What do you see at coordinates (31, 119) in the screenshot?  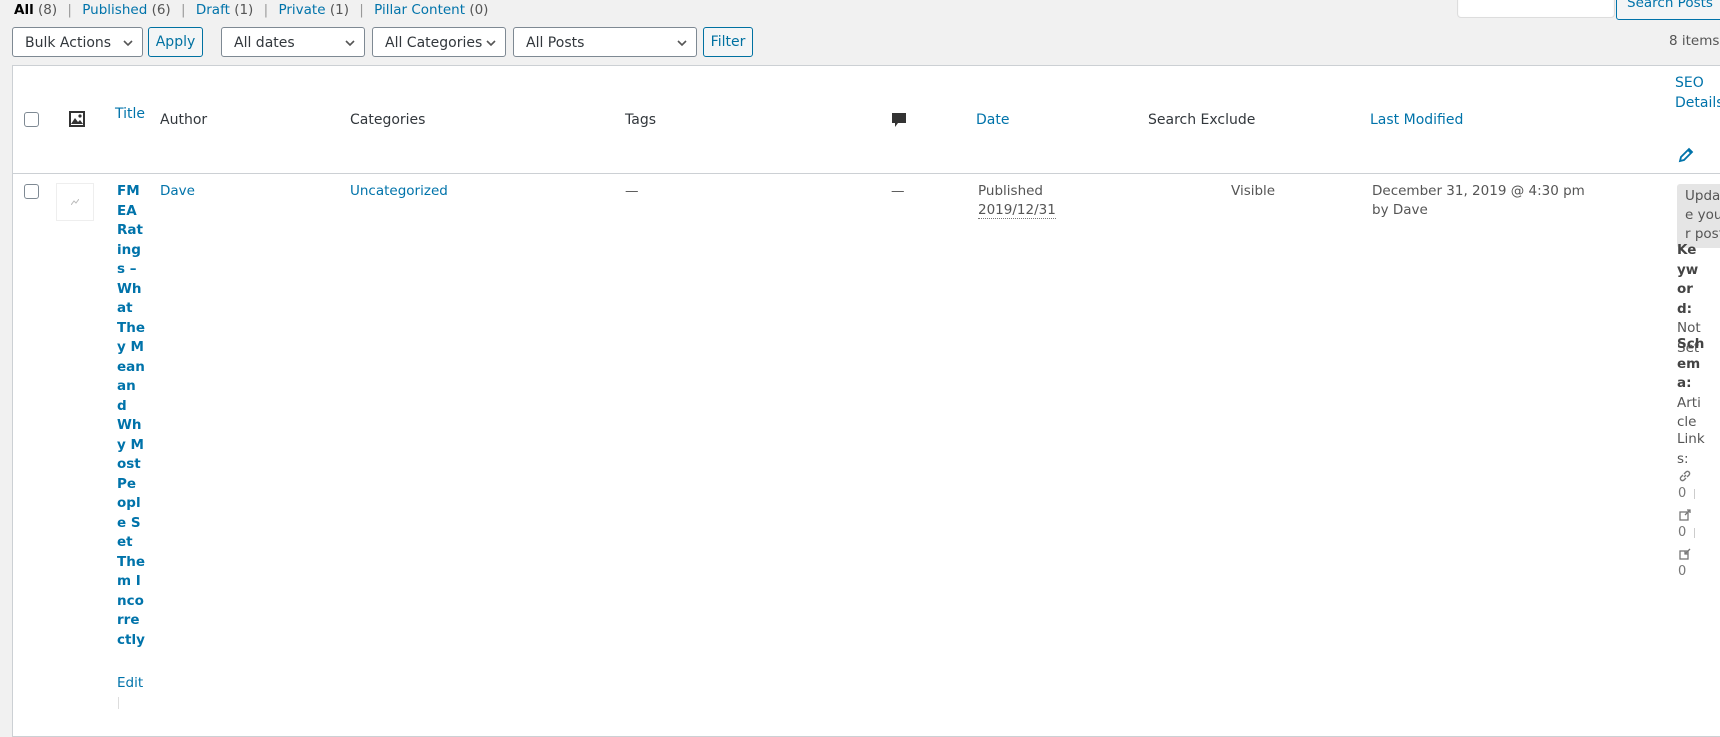 I see `select-all-checkbox` at bounding box center [31, 119].